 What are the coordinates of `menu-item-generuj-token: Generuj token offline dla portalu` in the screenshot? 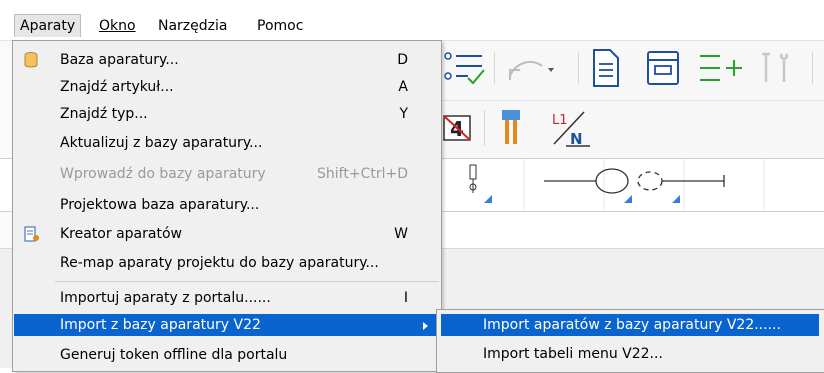 It's located at (226, 355).